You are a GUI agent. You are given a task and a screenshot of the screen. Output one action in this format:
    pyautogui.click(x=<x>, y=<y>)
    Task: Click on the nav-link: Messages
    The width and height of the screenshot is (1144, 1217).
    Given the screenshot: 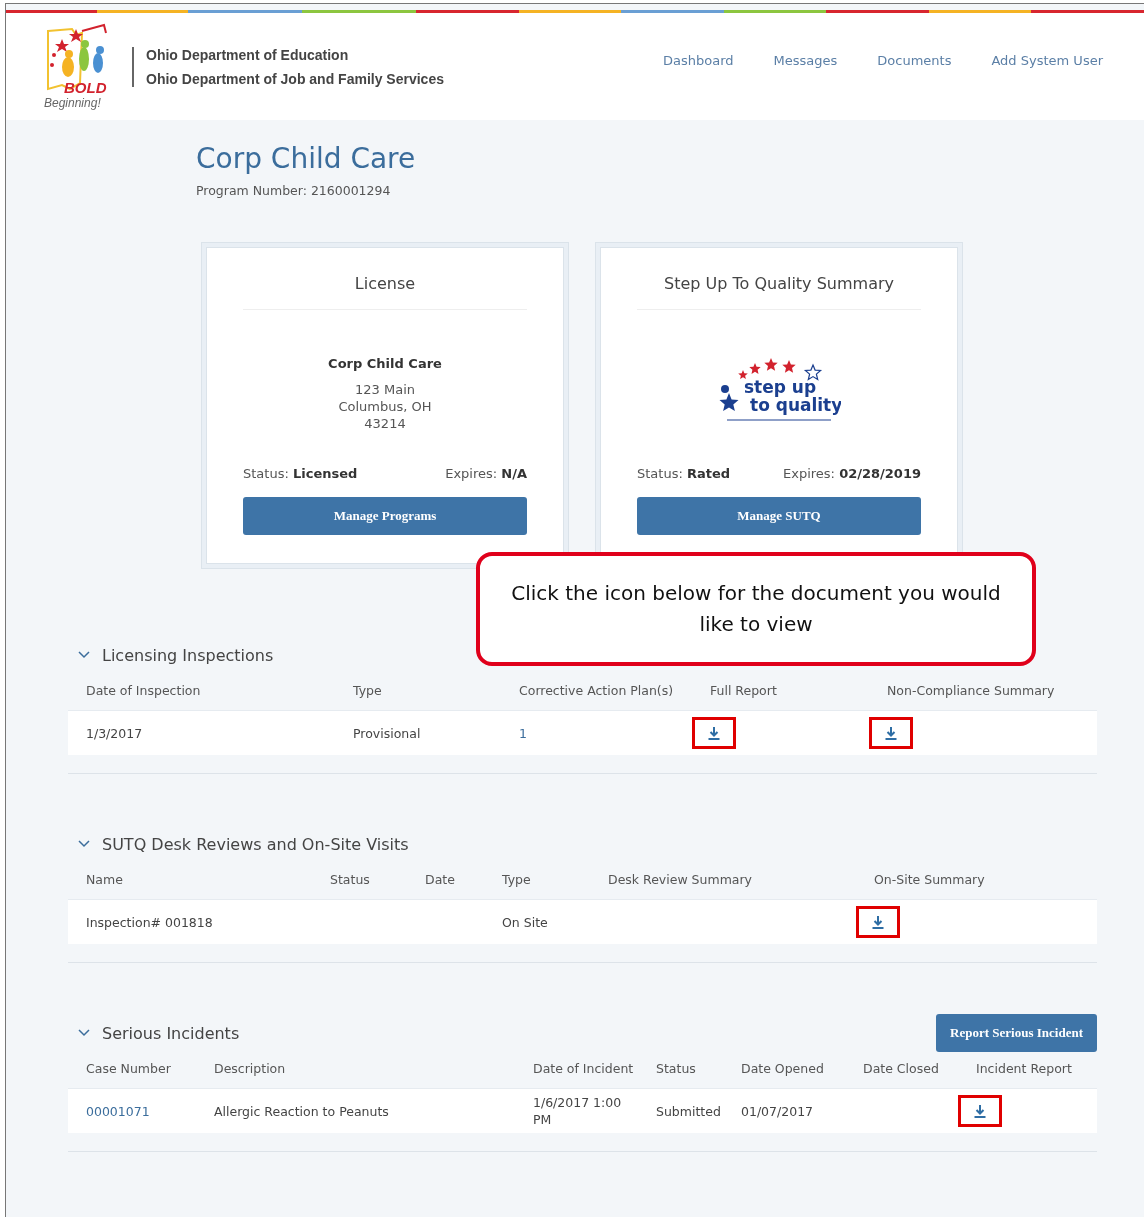 What is the action you would take?
    pyautogui.click(x=805, y=60)
    